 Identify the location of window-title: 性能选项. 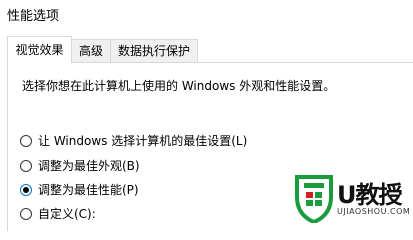
(33, 16).